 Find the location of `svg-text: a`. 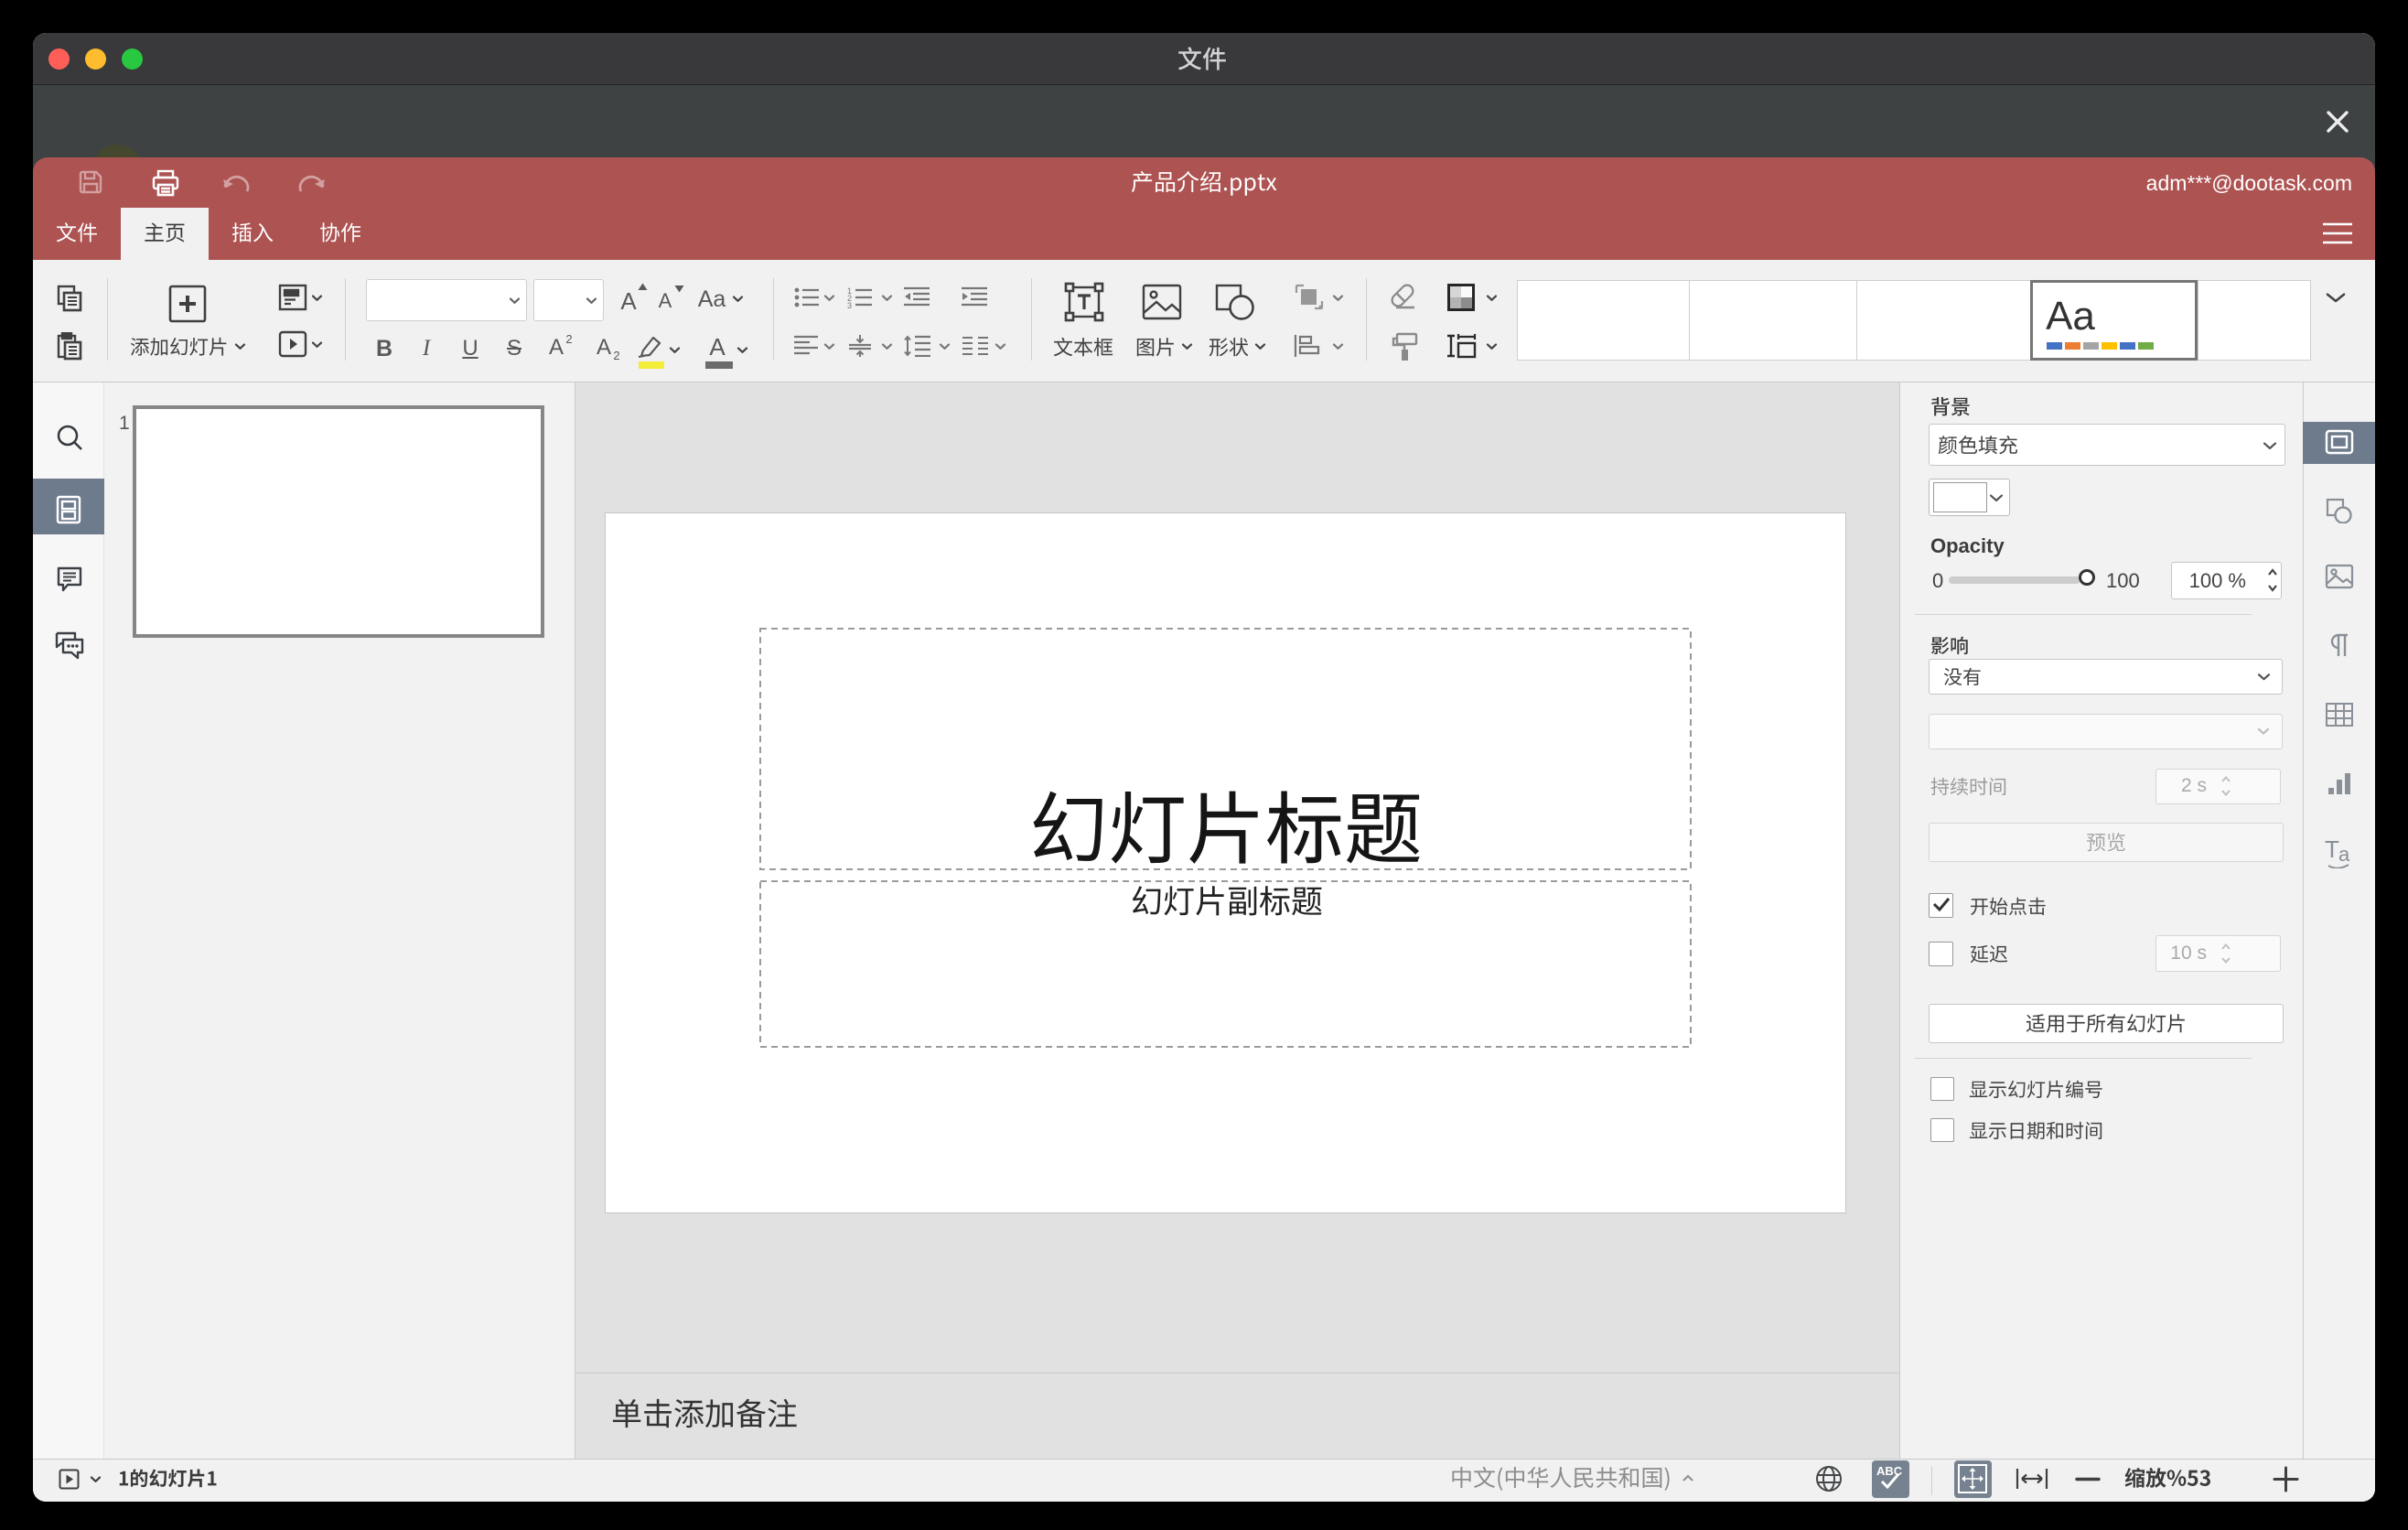

svg-text: a is located at coordinates (2344, 854).